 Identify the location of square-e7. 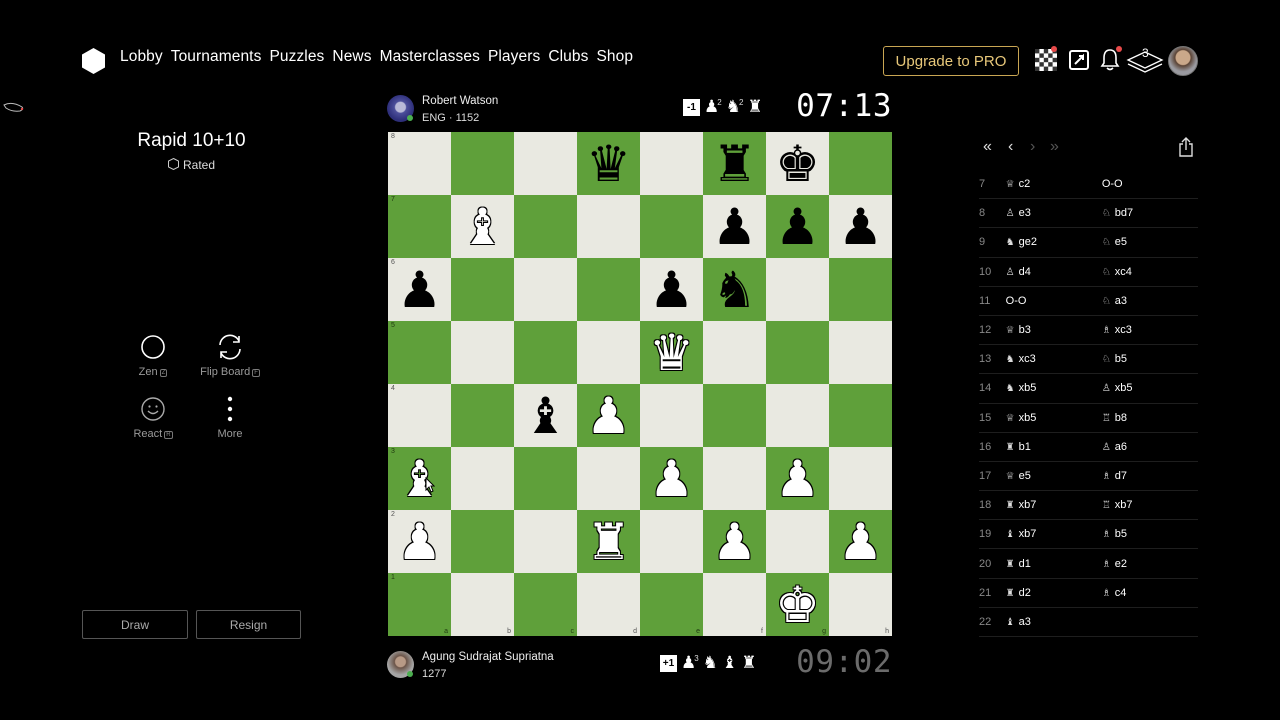
(671, 226).